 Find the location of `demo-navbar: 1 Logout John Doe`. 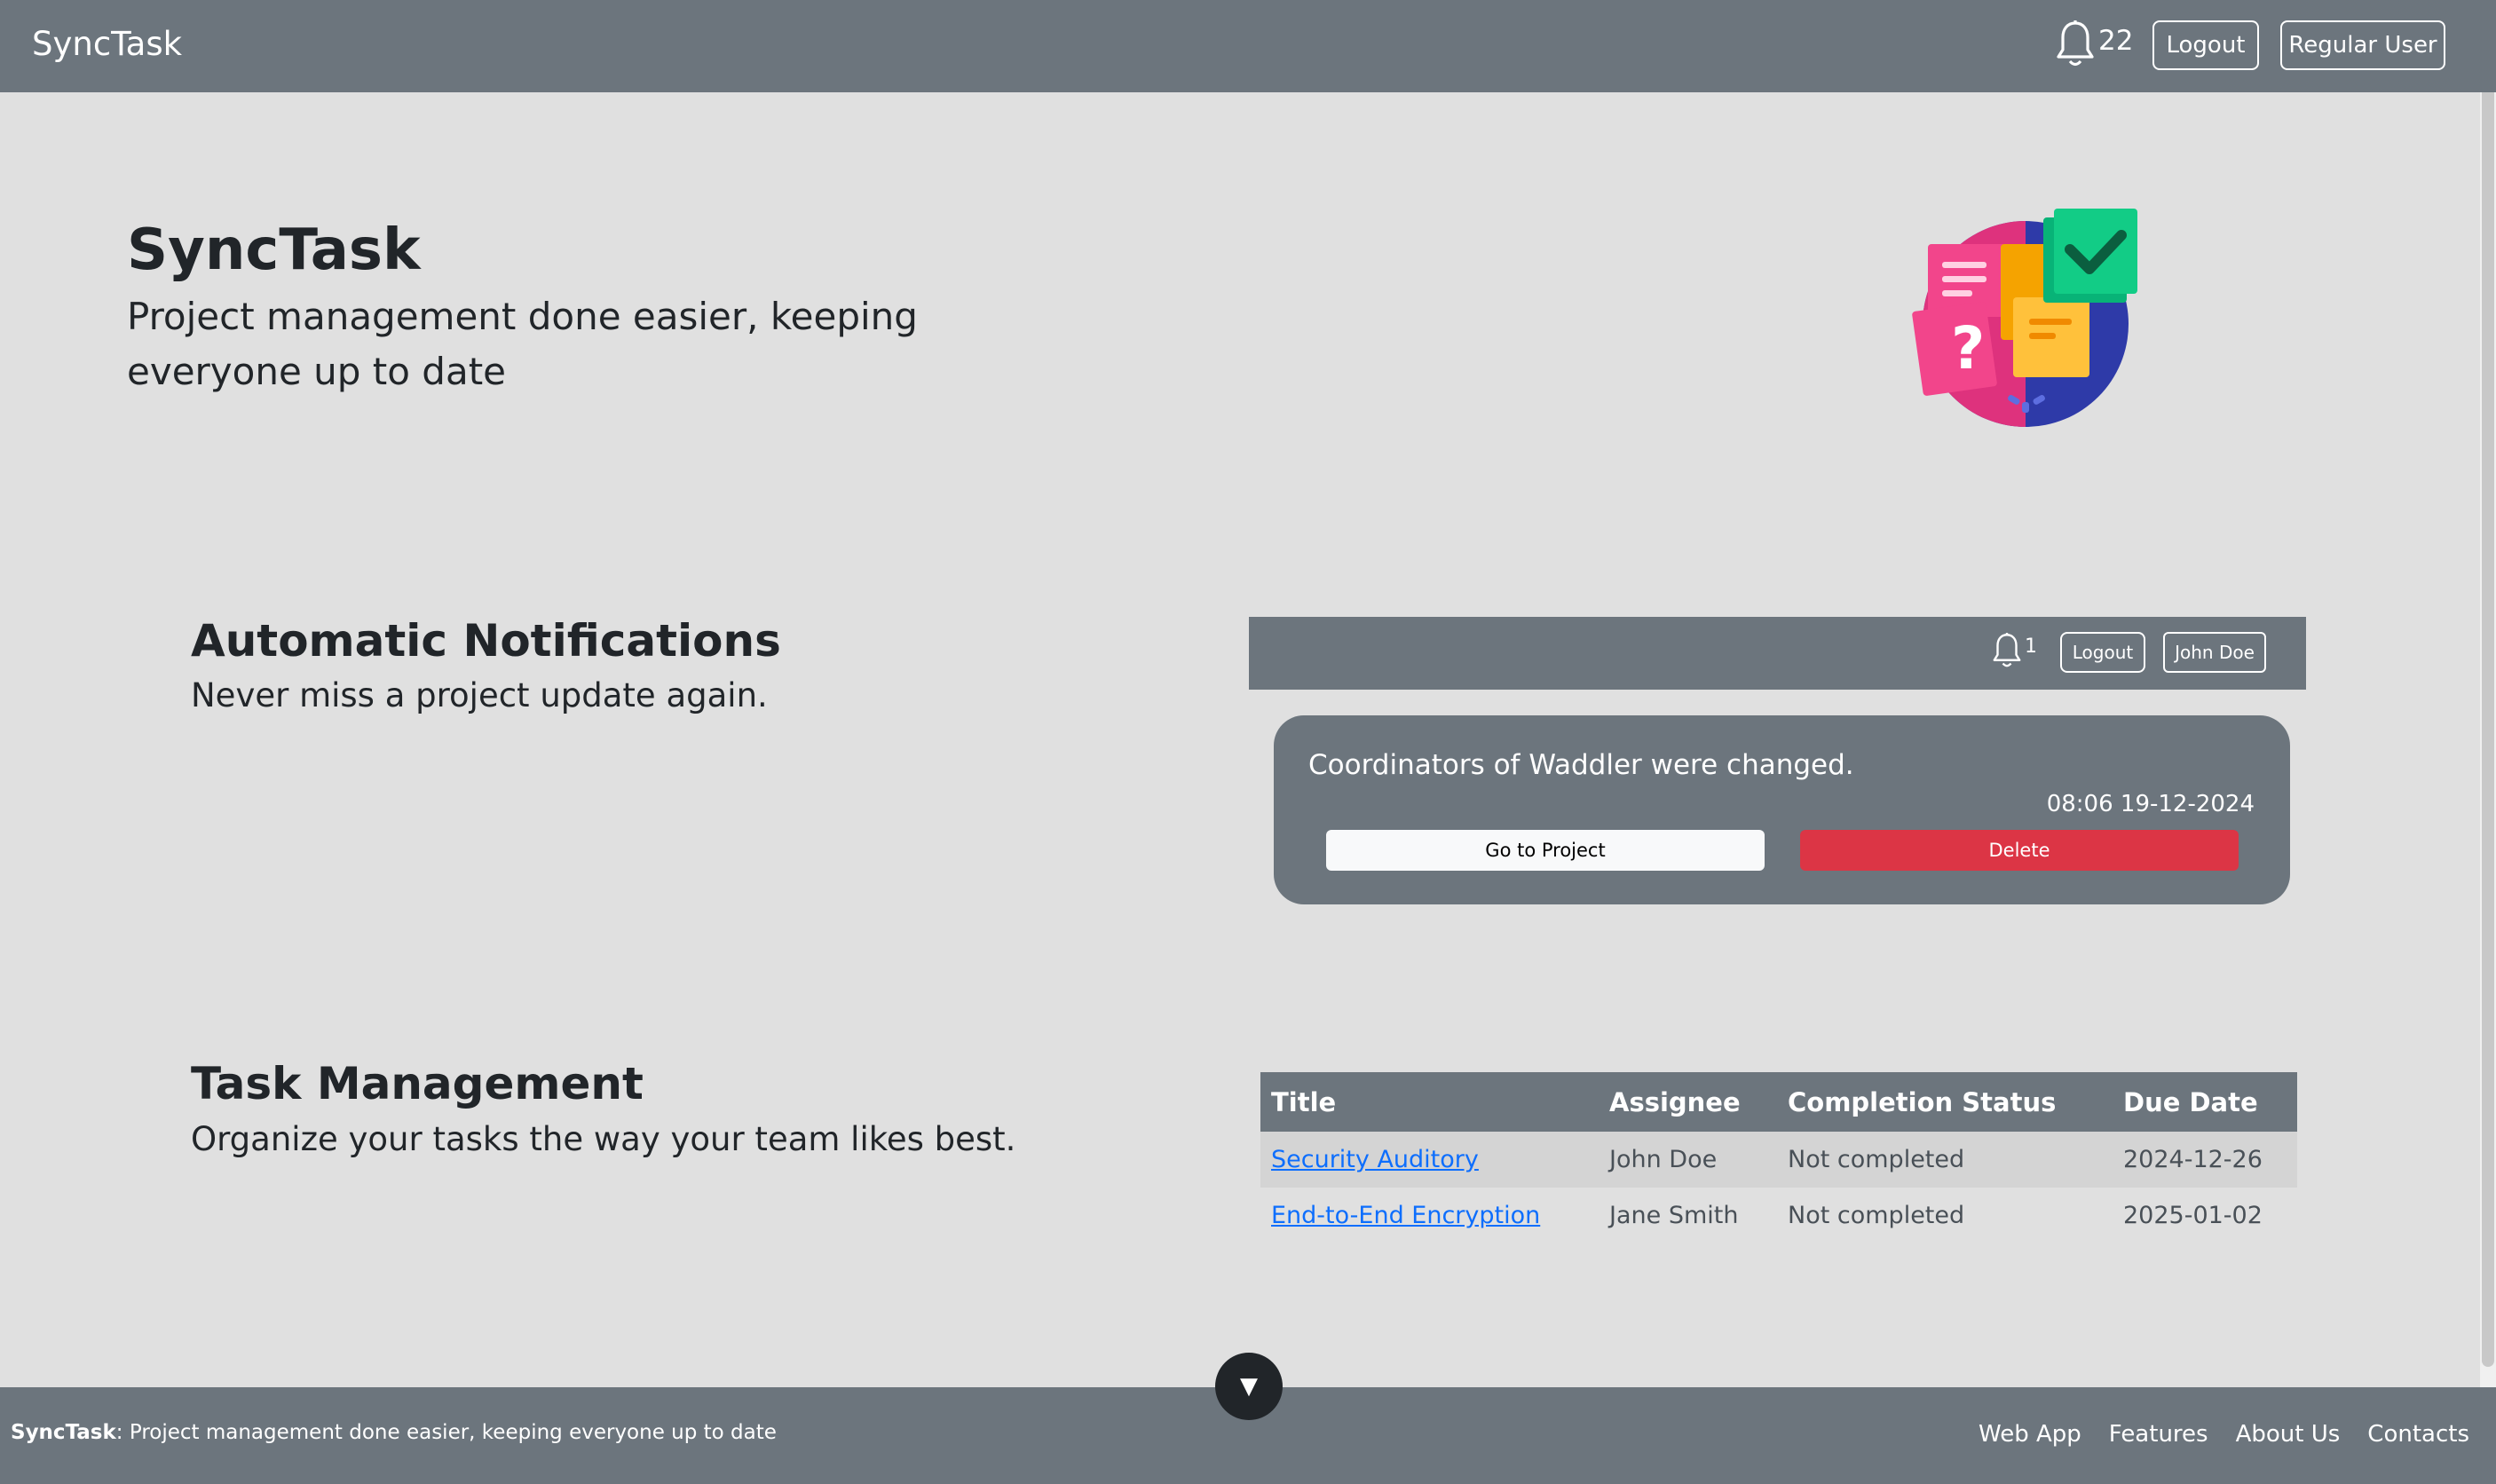

demo-navbar: 1 Logout John Doe is located at coordinates (1777, 654).